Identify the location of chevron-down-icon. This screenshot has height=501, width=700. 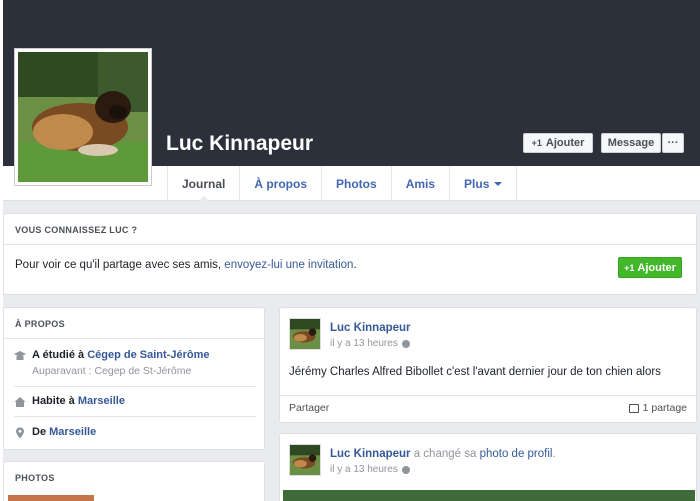
(498, 183).